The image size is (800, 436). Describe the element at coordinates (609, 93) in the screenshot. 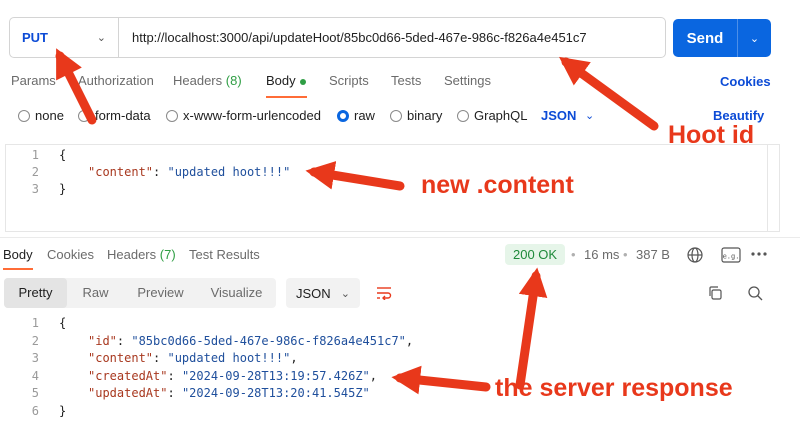

I see `annotation-arrow-hoot-id` at that location.